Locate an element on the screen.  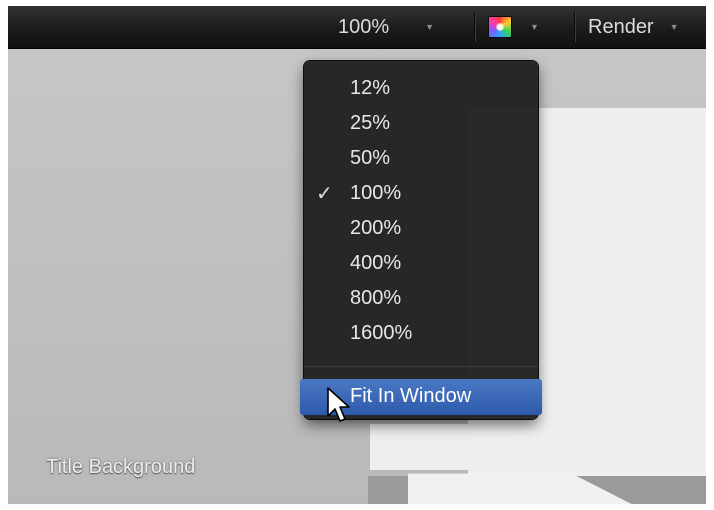
render-label: Render is located at coordinates (621, 26).